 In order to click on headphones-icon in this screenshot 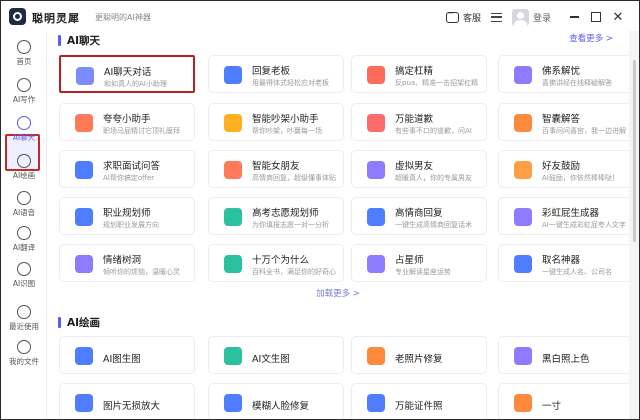, I will do `click(24, 198)`.